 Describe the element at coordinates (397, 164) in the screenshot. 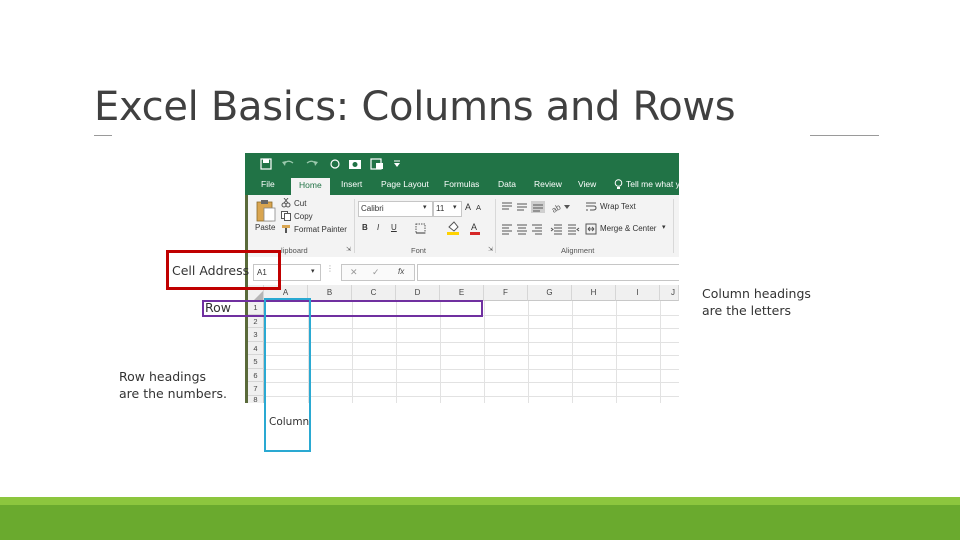

I see `customize-toolbar-icon` at that location.